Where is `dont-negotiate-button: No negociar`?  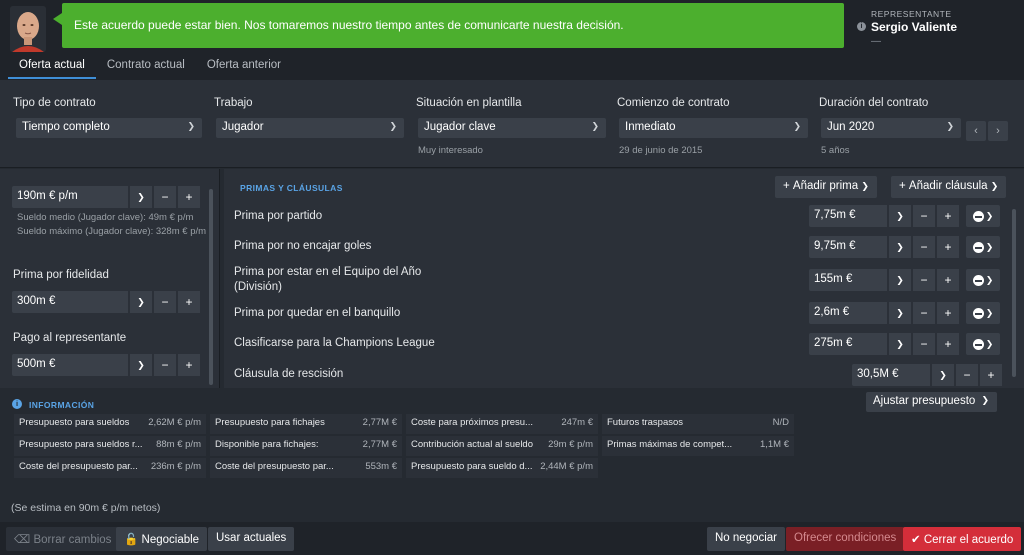 dont-negotiate-button: No negociar is located at coordinates (746, 539).